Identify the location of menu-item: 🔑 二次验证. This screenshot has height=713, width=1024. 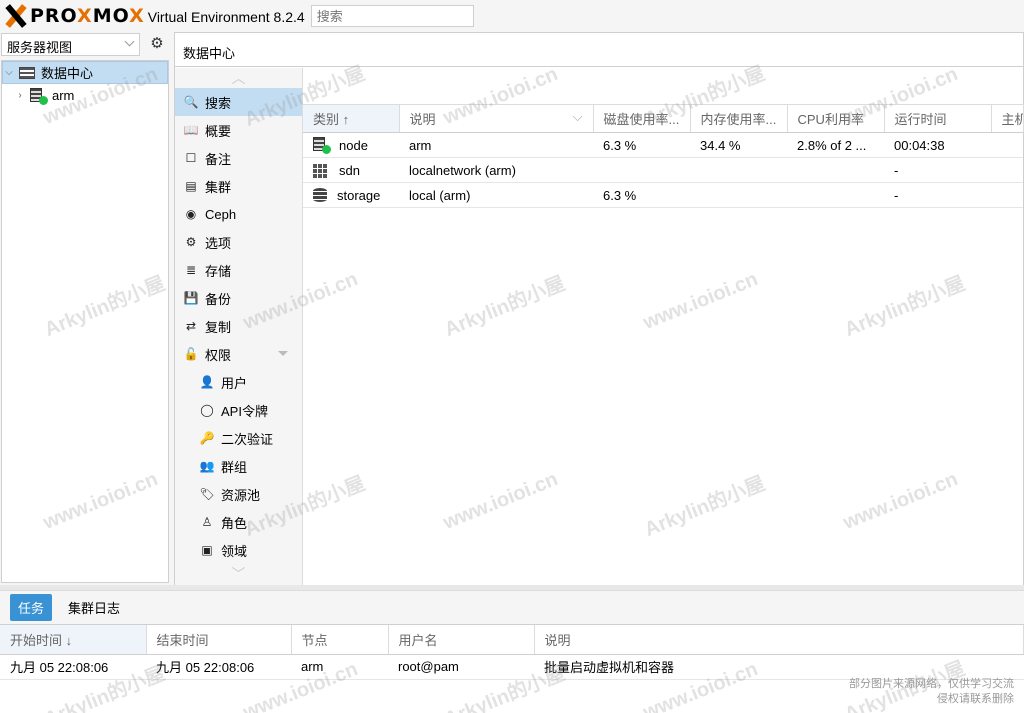
(238, 438).